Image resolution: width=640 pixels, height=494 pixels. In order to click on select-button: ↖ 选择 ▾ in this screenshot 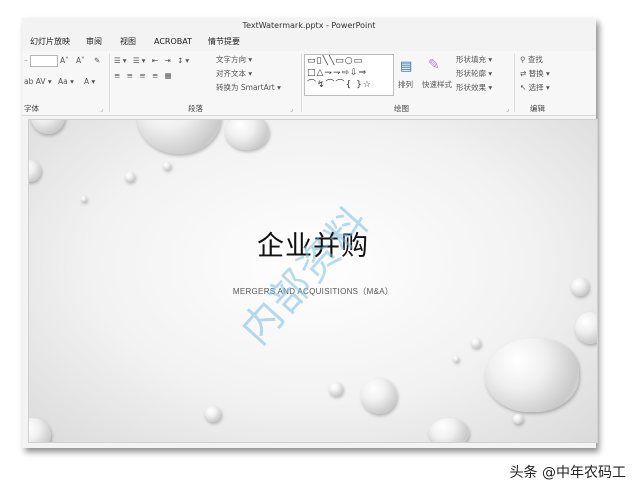, I will do `click(535, 87)`.